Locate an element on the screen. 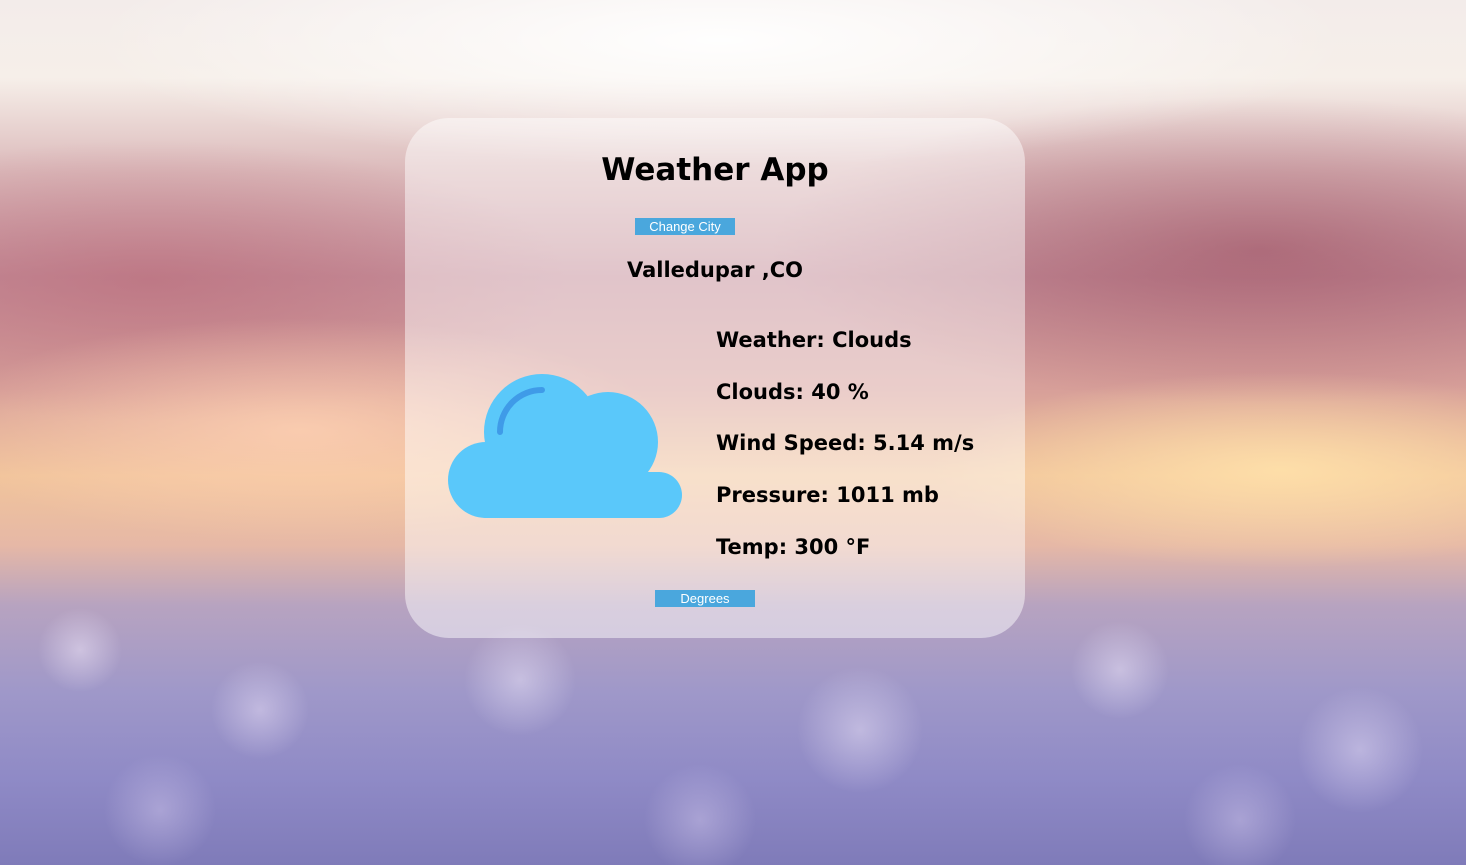 This screenshot has width=1466, height=865. cloud-icon-graphic is located at coordinates (565, 446).